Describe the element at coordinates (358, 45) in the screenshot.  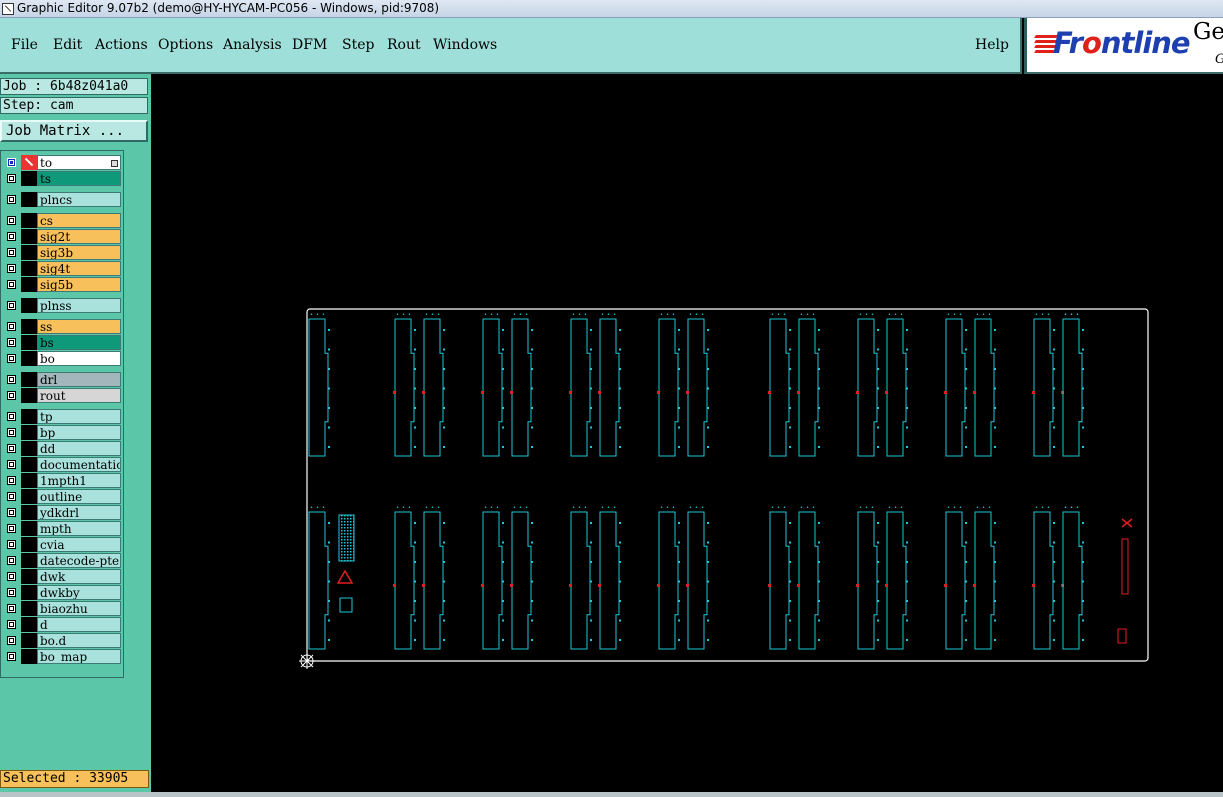
I see `menu-step: Step` at that location.